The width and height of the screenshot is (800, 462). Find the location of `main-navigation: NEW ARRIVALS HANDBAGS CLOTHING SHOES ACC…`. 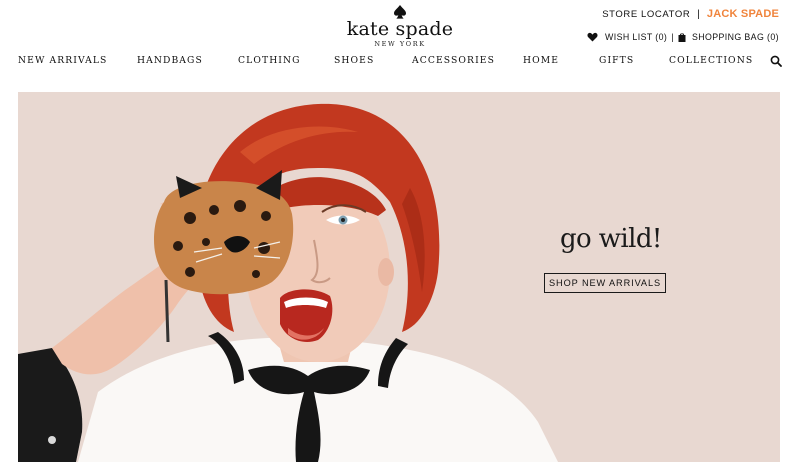

main-navigation: NEW ARRIVALS HANDBAGS CLOTHING SHOES ACC… is located at coordinates (400, 63).